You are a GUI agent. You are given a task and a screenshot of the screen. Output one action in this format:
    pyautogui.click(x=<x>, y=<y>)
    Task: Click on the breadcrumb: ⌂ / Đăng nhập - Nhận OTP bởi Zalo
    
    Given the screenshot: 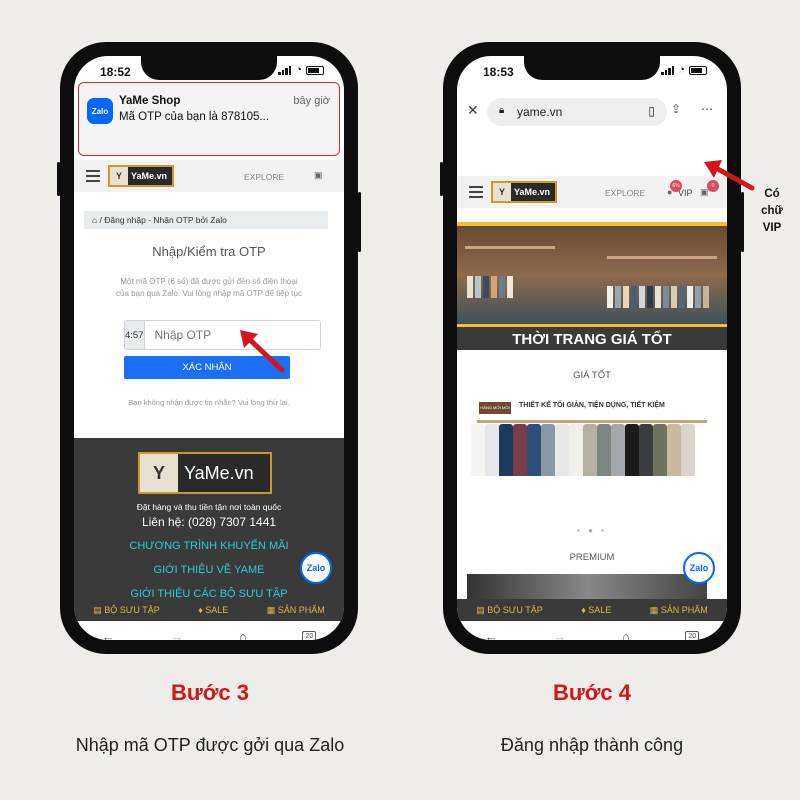 What is the action you would take?
    pyautogui.click(x=206, y=220)
    